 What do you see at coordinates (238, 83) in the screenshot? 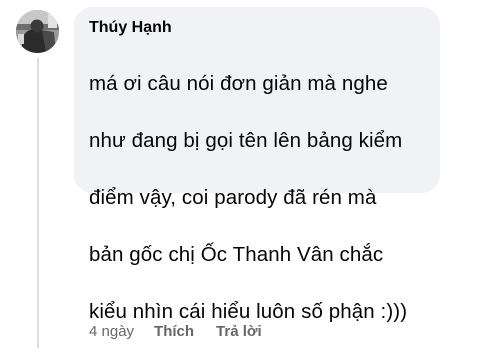
I see `comment-text-line: má ơi câu nói đơn giản mà nghe` at bounding box center [238, 83].